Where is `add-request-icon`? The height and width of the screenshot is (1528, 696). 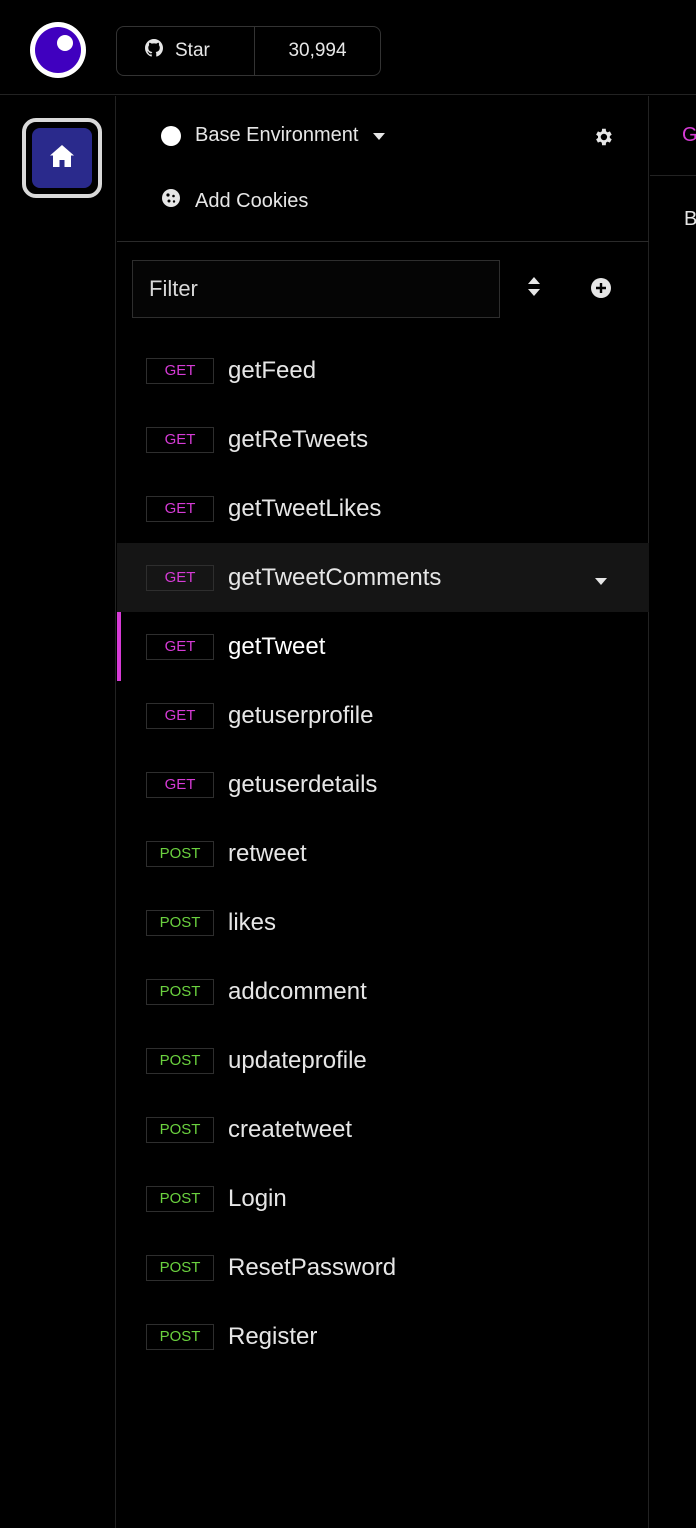 add-request-icon is located at coordinates (601, 290).